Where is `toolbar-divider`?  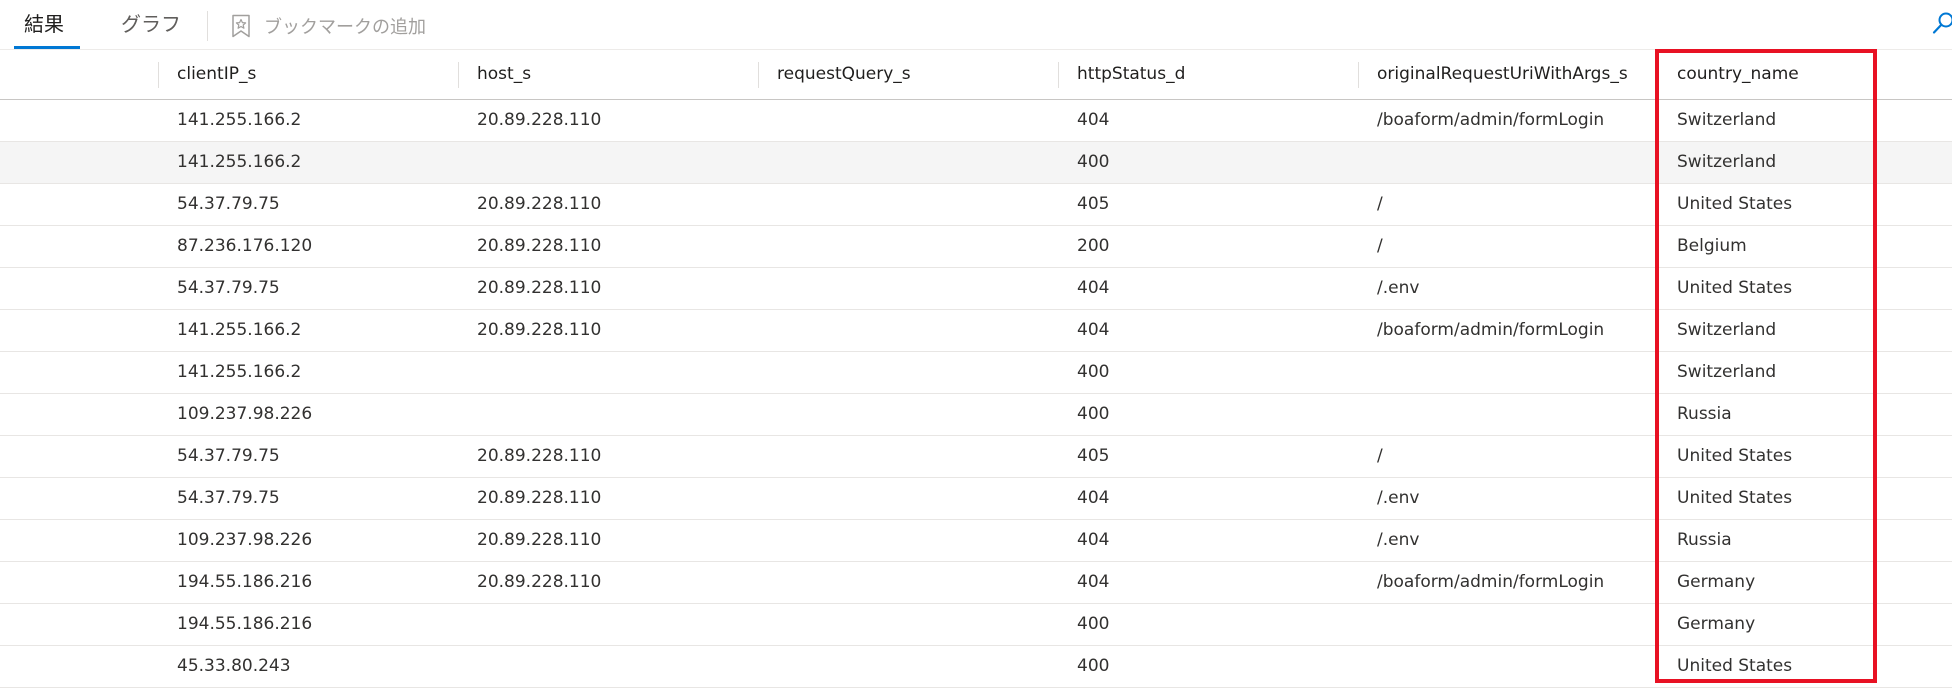
toolbar-divider is located at coordinates (207, 26).